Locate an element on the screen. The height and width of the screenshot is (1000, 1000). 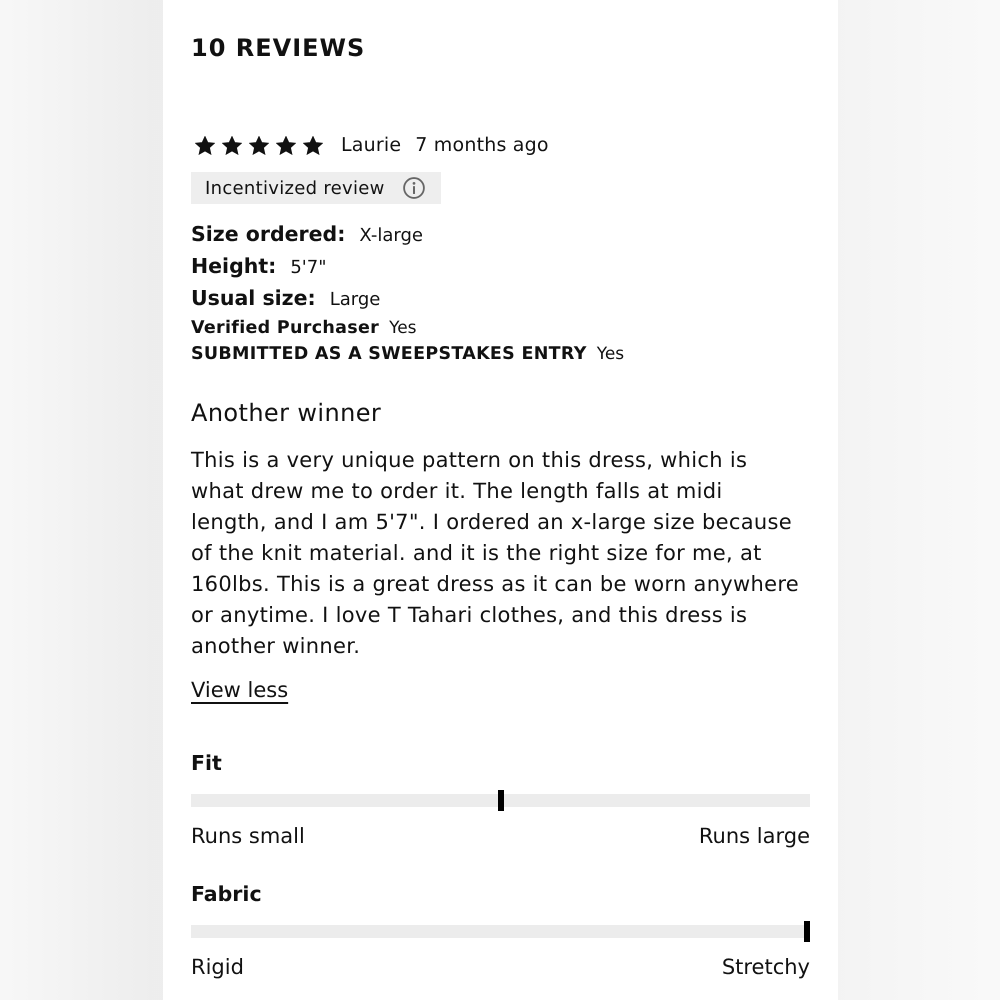
view-less-link: View less is located at coordinates (239, 690).